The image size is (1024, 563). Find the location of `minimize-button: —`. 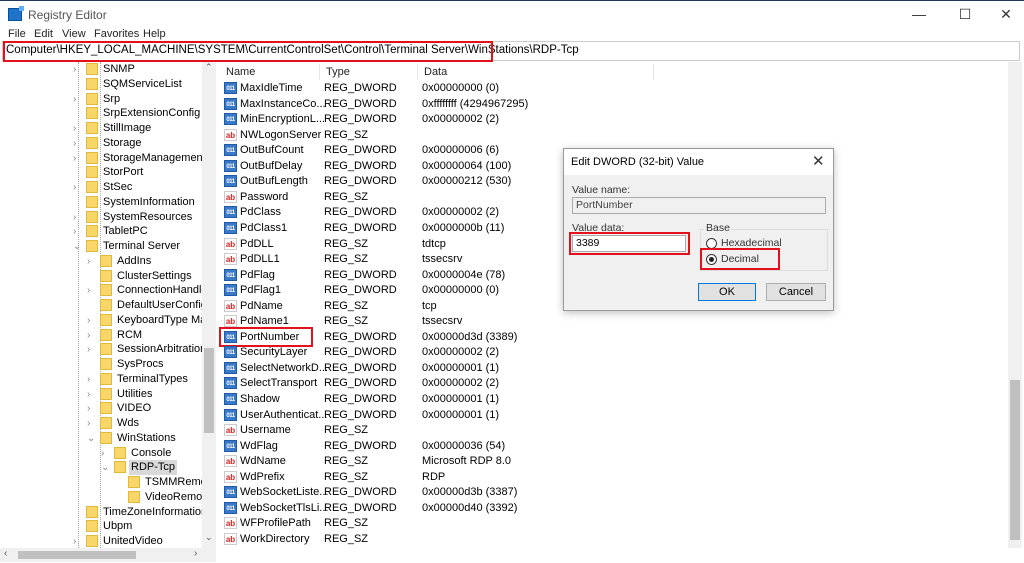

minimize-button: — is located at coordinates (919, 15).